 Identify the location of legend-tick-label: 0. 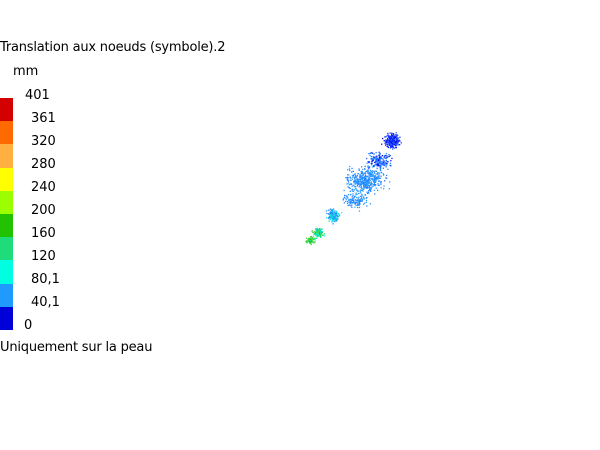
(28, 325).